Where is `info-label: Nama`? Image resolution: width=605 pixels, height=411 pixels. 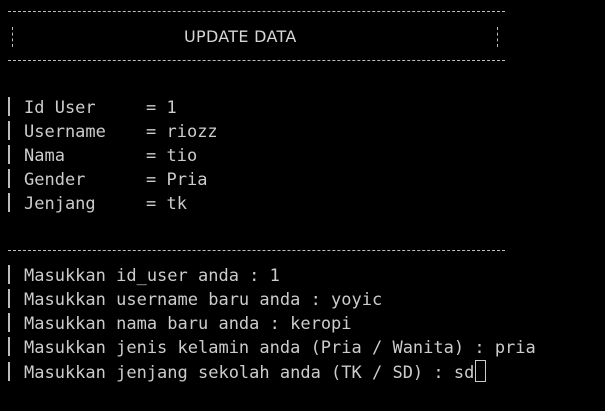 info-label: Nama is located at coordinates (44, 156).